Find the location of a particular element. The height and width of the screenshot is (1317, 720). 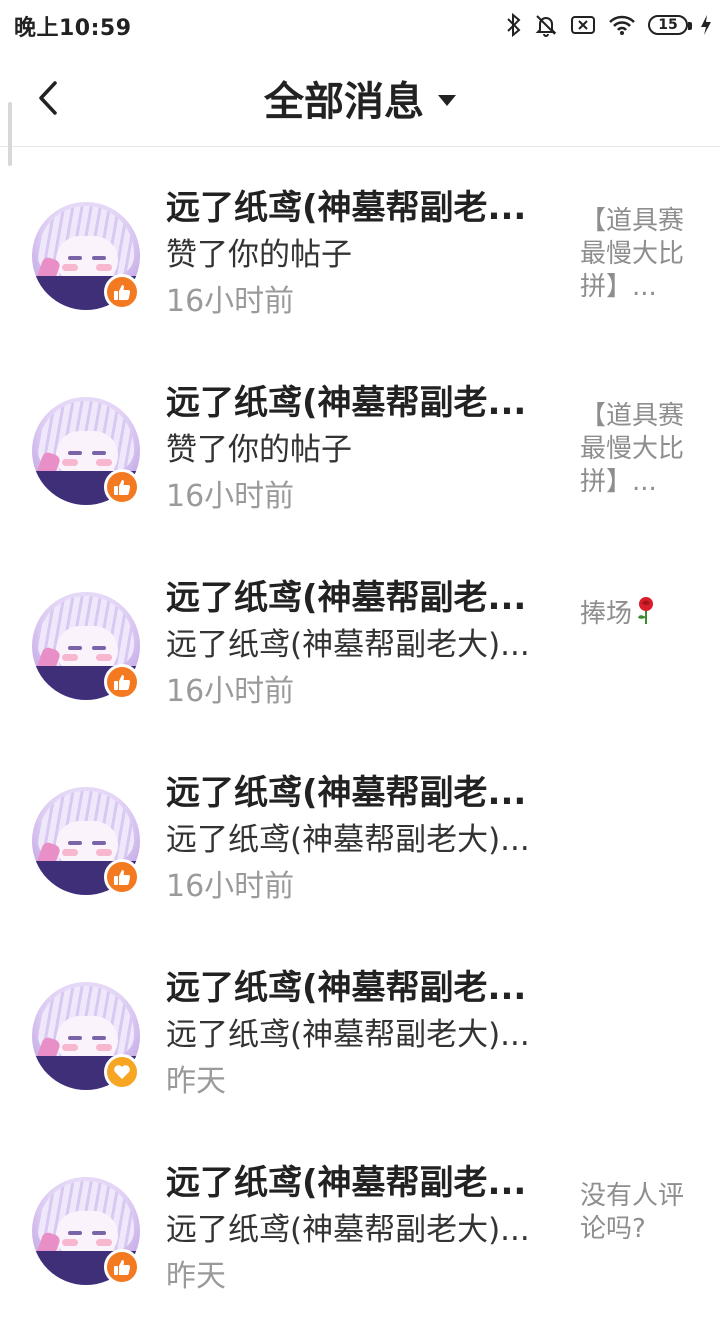

title-dropdown: 全部消息 is located at coordinates (360, 98).